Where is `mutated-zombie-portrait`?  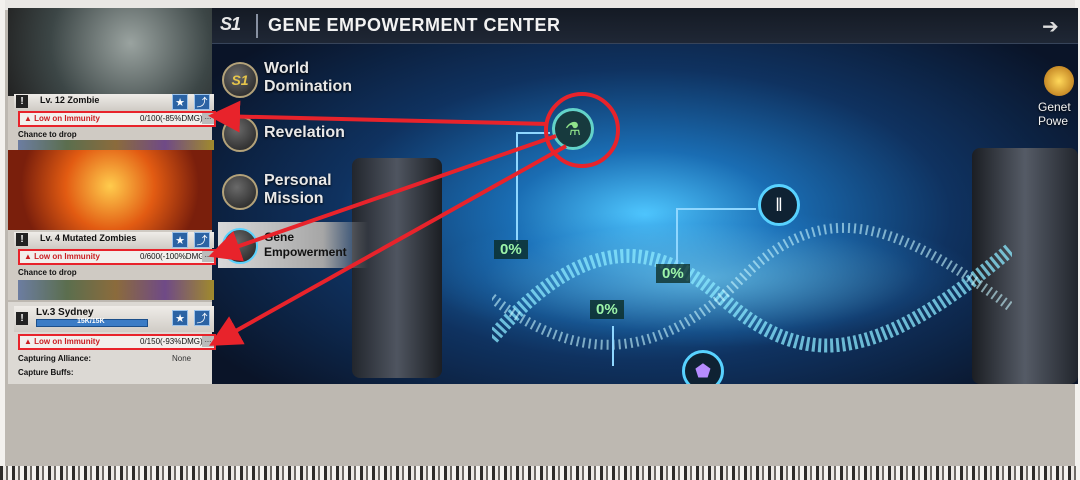 mutated-zombie-portrait is located at coordinates (110, 190).